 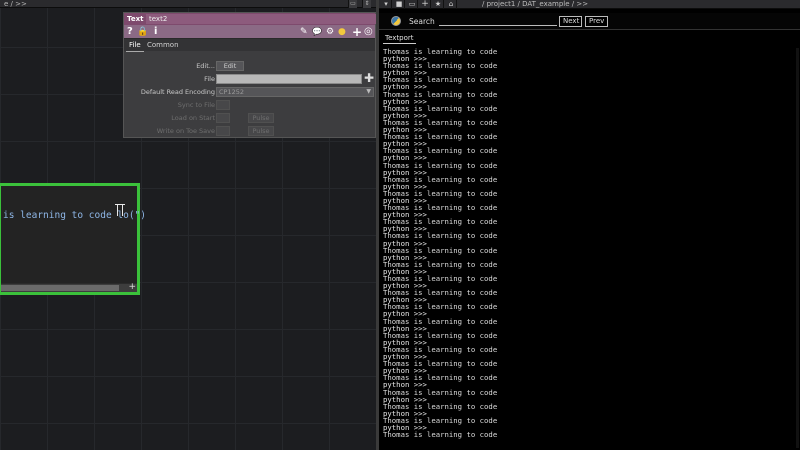 What do you see at coordinates (399, 38) in the screenshot?
I see `tab-textport: Textport` at bounding box center [399, 38].